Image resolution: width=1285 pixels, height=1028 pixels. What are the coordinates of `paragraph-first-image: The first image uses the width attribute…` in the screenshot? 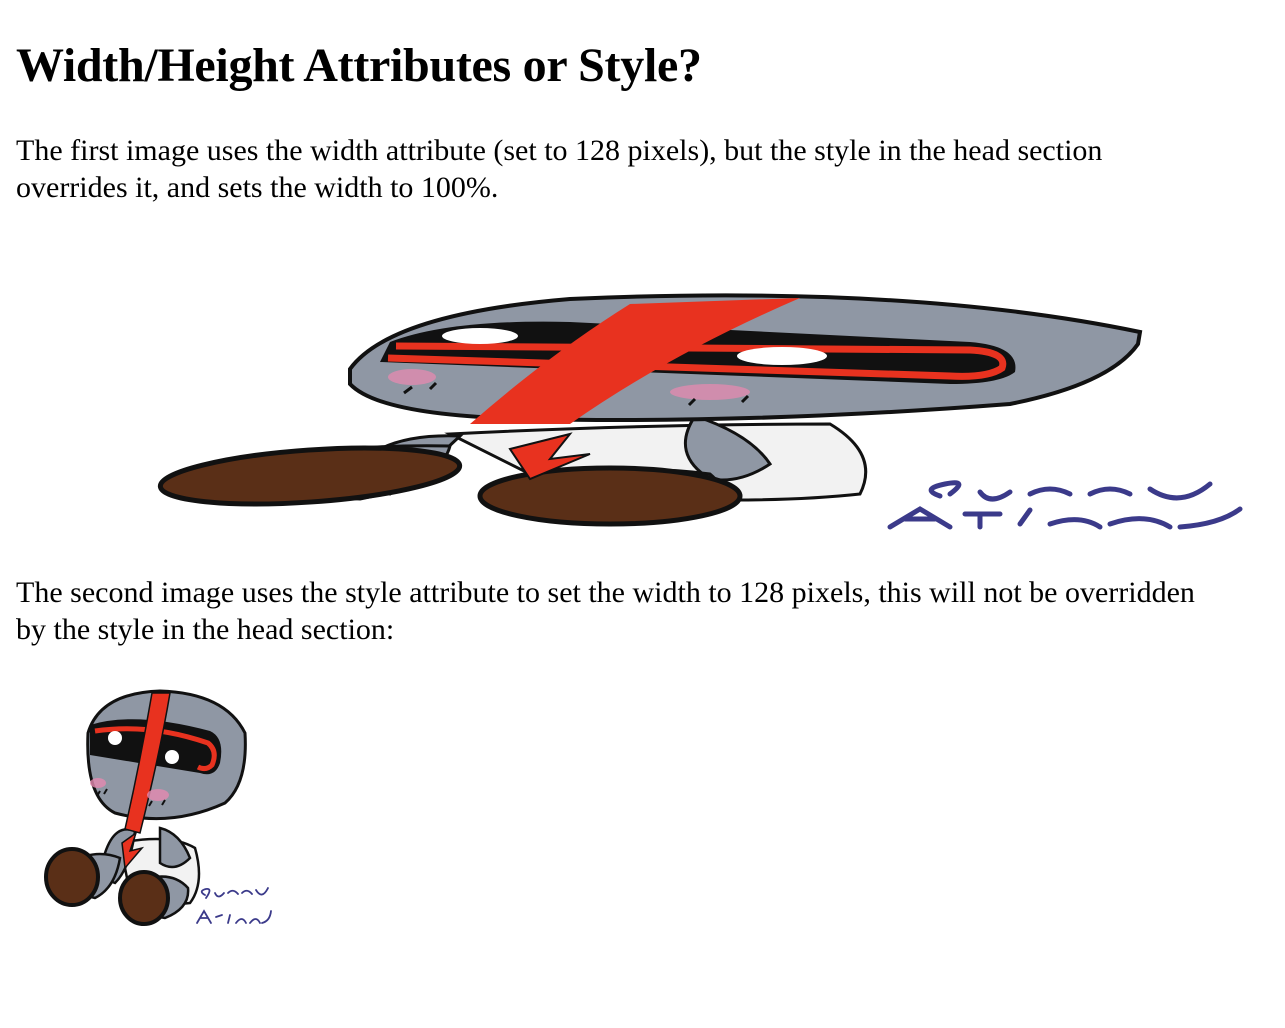 It's located at (559, 169).